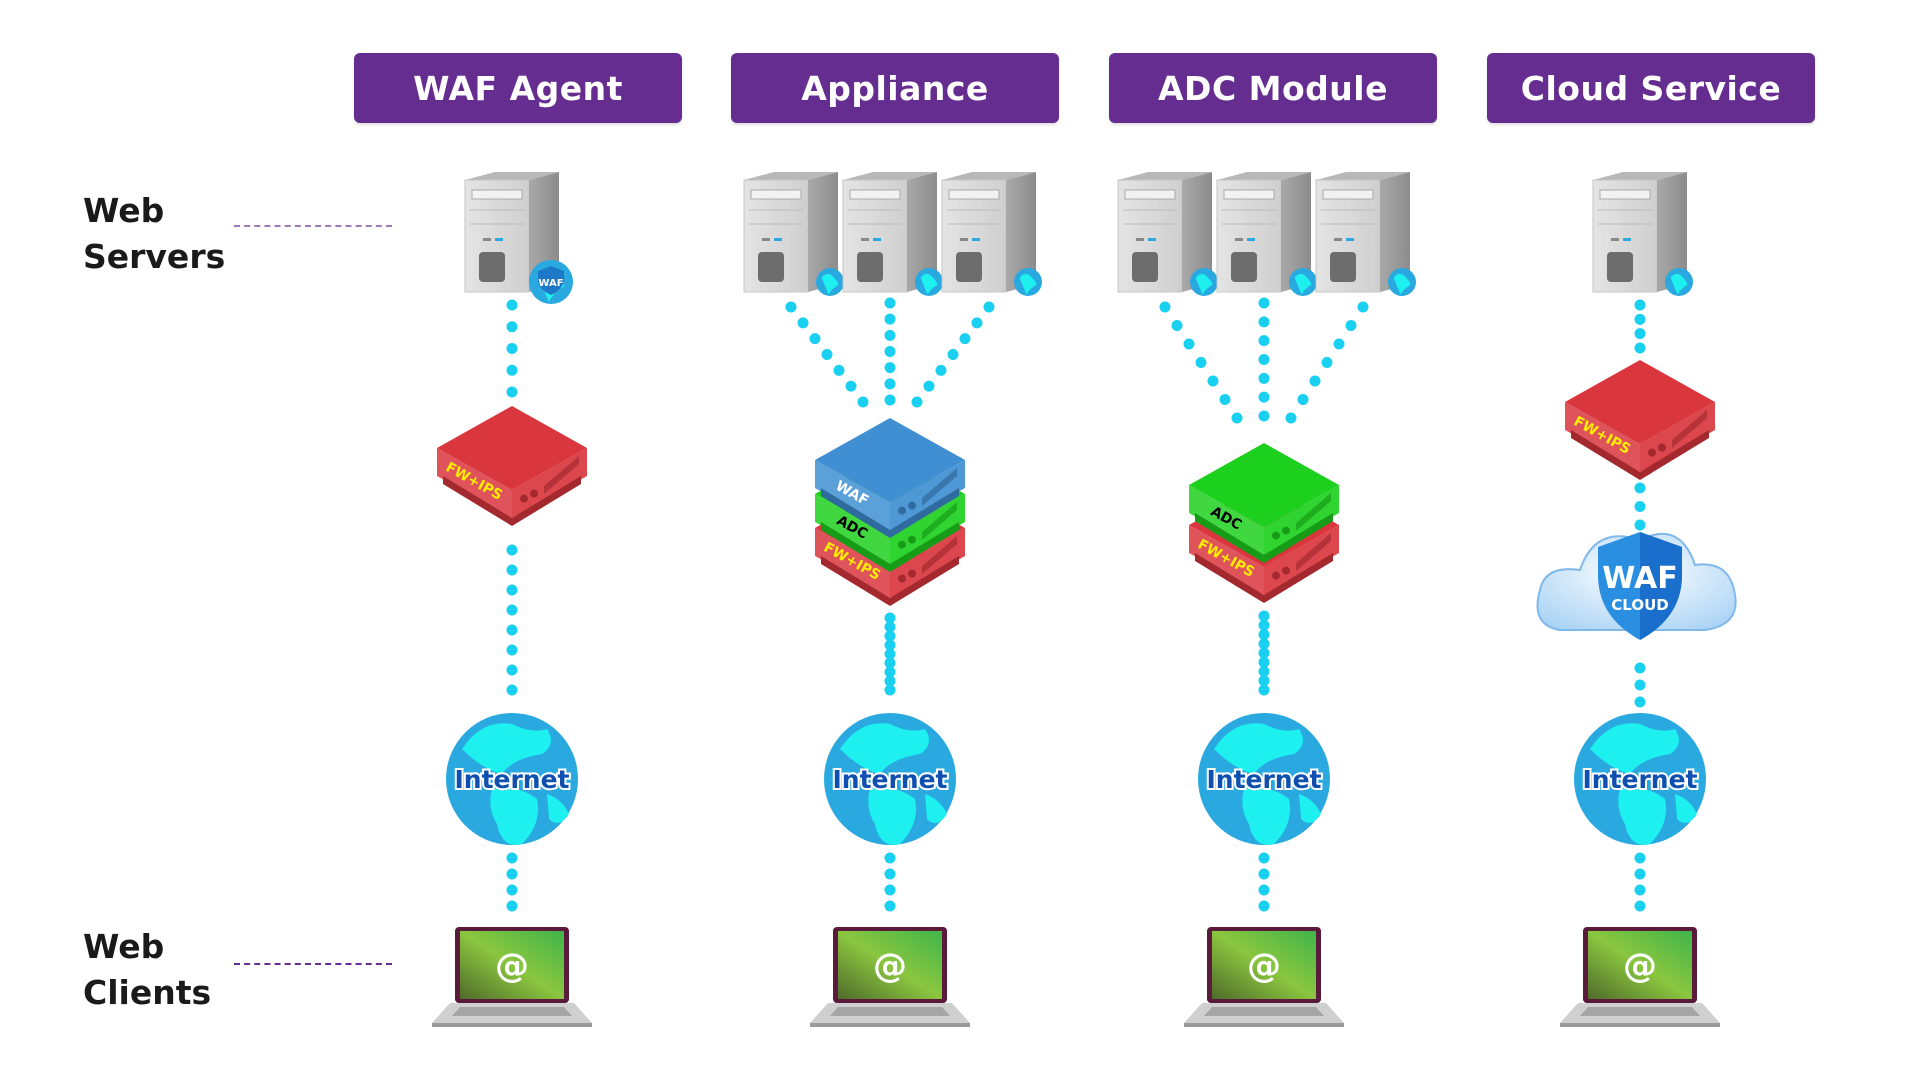  I want to click on server-badge-label: WAF, so click(550, 283).